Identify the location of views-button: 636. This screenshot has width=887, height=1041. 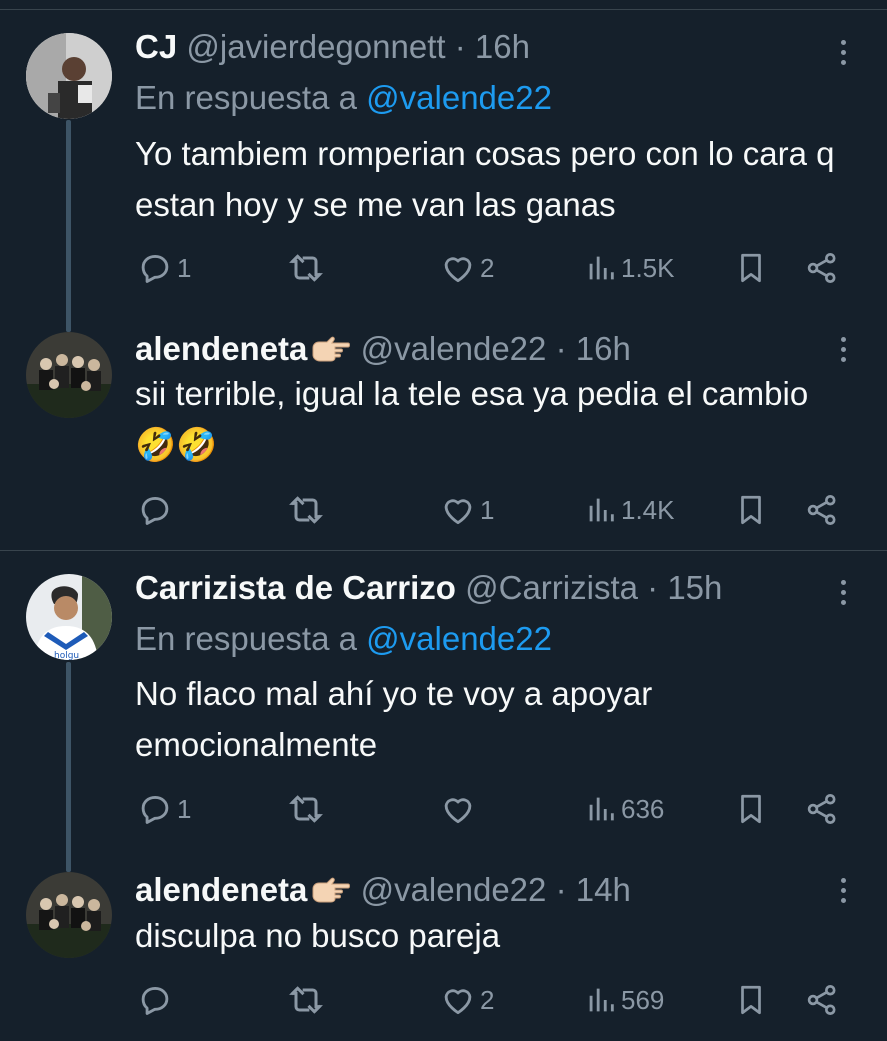
(624, 809).